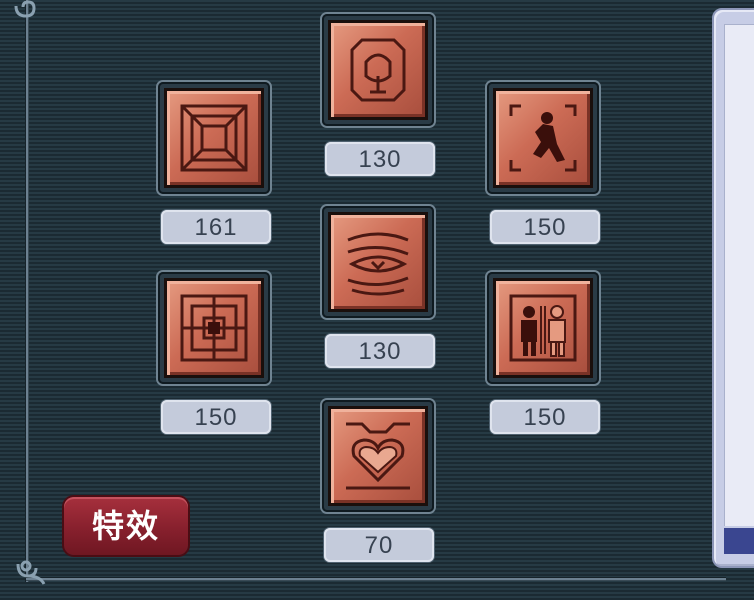 The image size is (754, 600). Describe the element at coordinates (25, 9) in the screenshot. I see `ornament-top-icon` at that location.